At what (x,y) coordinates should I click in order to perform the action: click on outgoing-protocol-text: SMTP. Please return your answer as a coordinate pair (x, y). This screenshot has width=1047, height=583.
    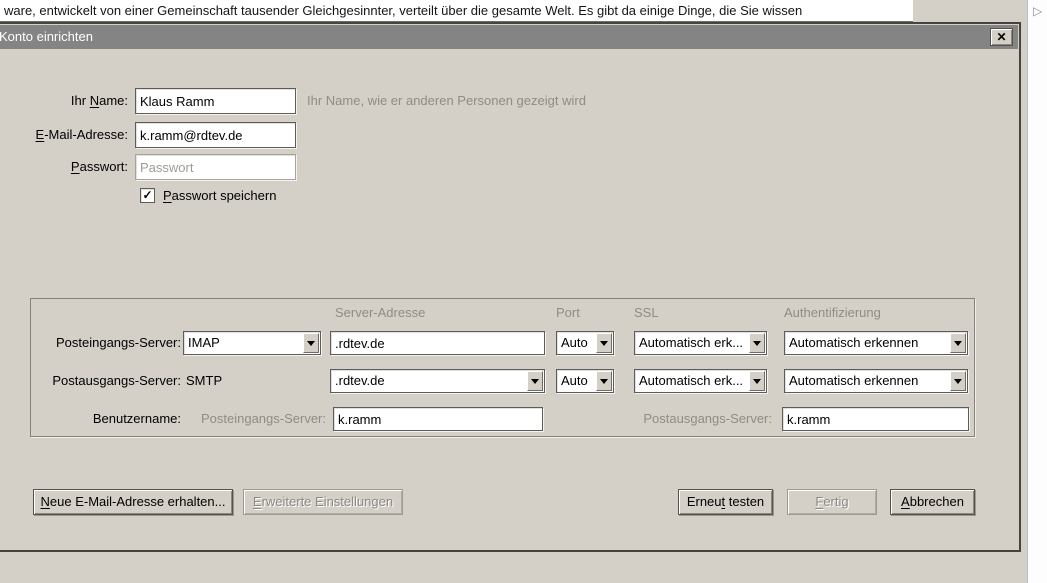
    Looking at the image, I should click on (204, 380).